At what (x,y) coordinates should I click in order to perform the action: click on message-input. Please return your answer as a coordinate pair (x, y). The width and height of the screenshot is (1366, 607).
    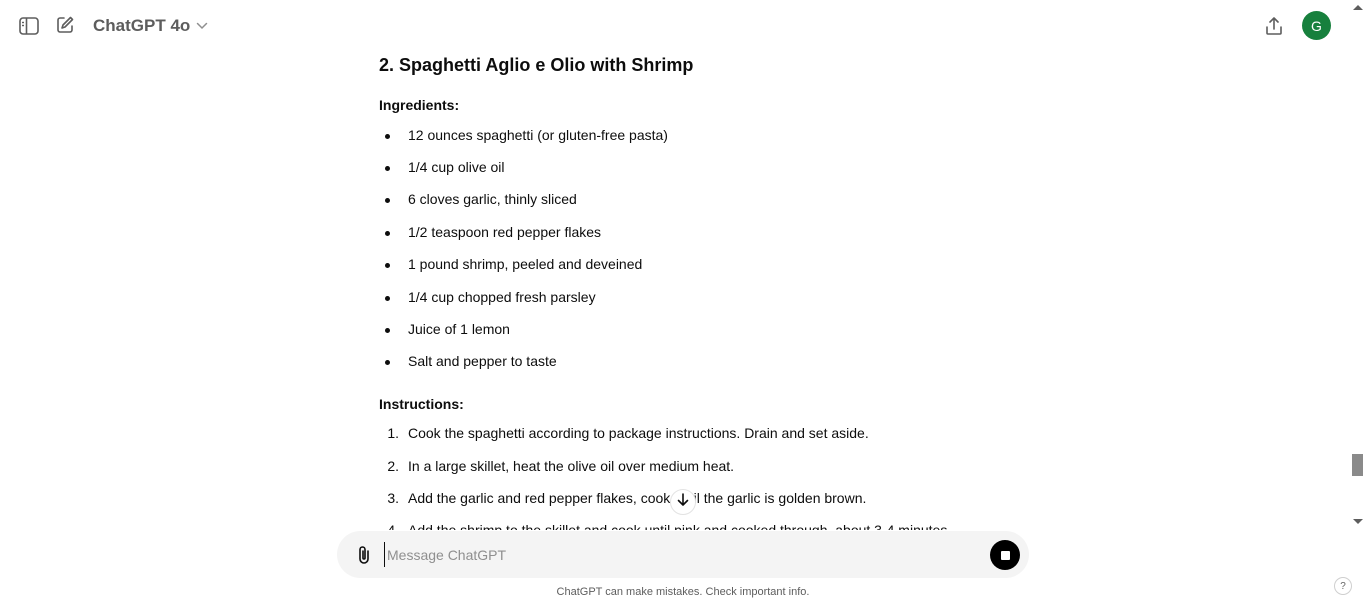
    Looking at the image, I should click on (680, 554).